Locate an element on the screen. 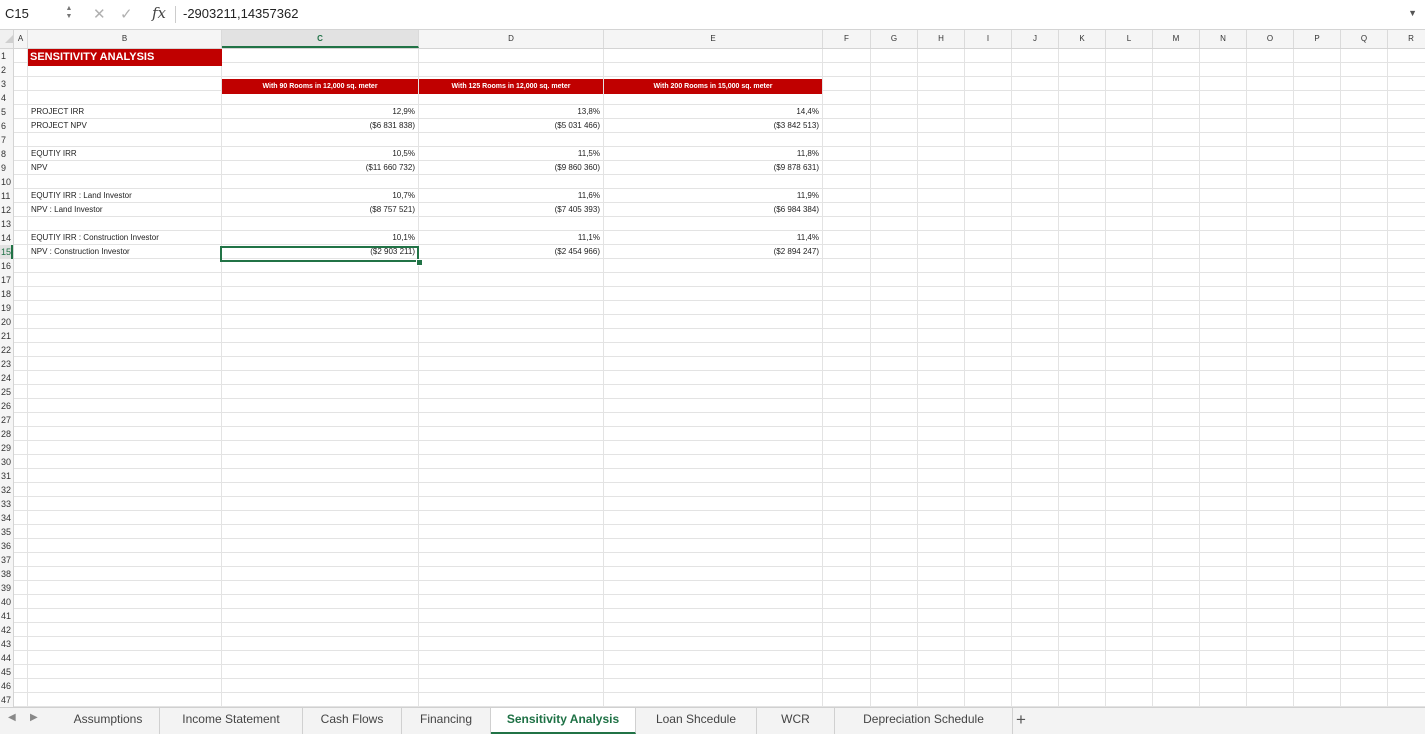 This screenshot has height=734, width=1425. sheet-tab-financing: Financing is located at coordinates (446, 721).